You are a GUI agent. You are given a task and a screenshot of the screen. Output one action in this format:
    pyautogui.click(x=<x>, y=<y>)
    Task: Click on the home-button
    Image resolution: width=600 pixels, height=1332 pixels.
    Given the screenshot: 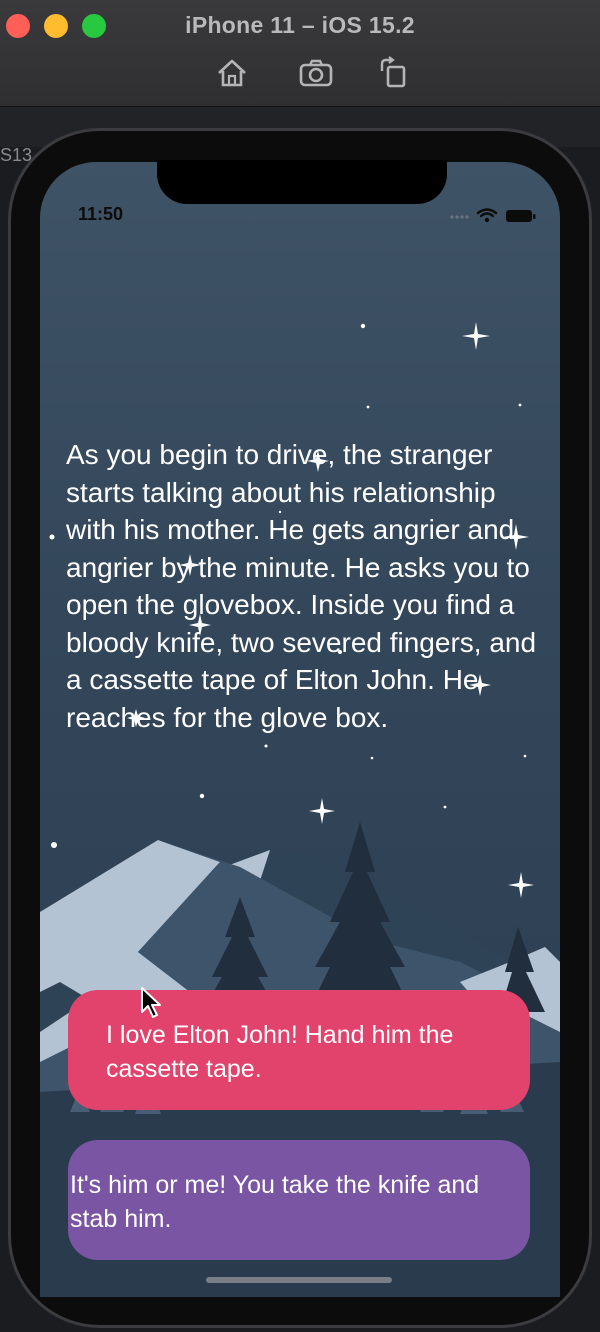 What is the action you would take?
    pyautogui.click(x=232, y=73)
    